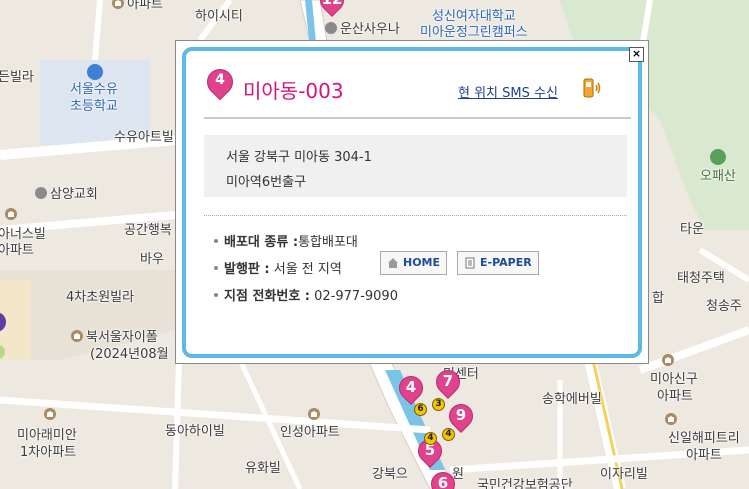 The height and width of the screenshot is (489, 749). I want to click on map-pin: 12, so click(332, 9).